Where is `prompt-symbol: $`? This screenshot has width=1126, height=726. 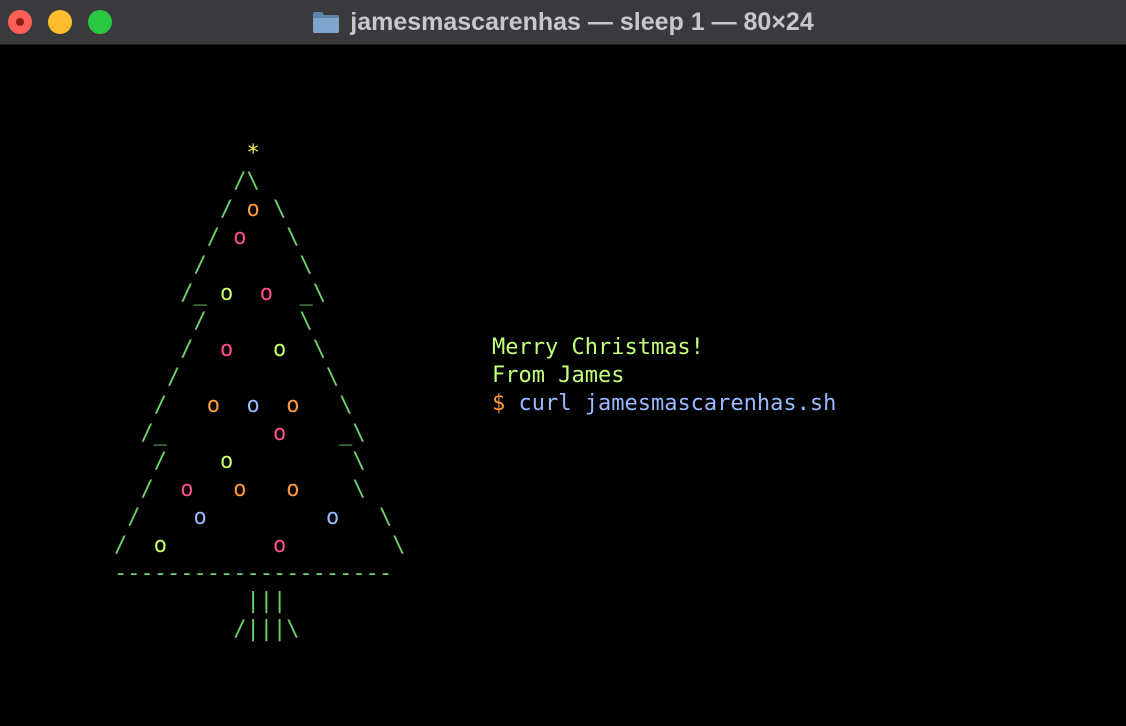 prompt-symbol: $ is located at coordinates (499, 403).